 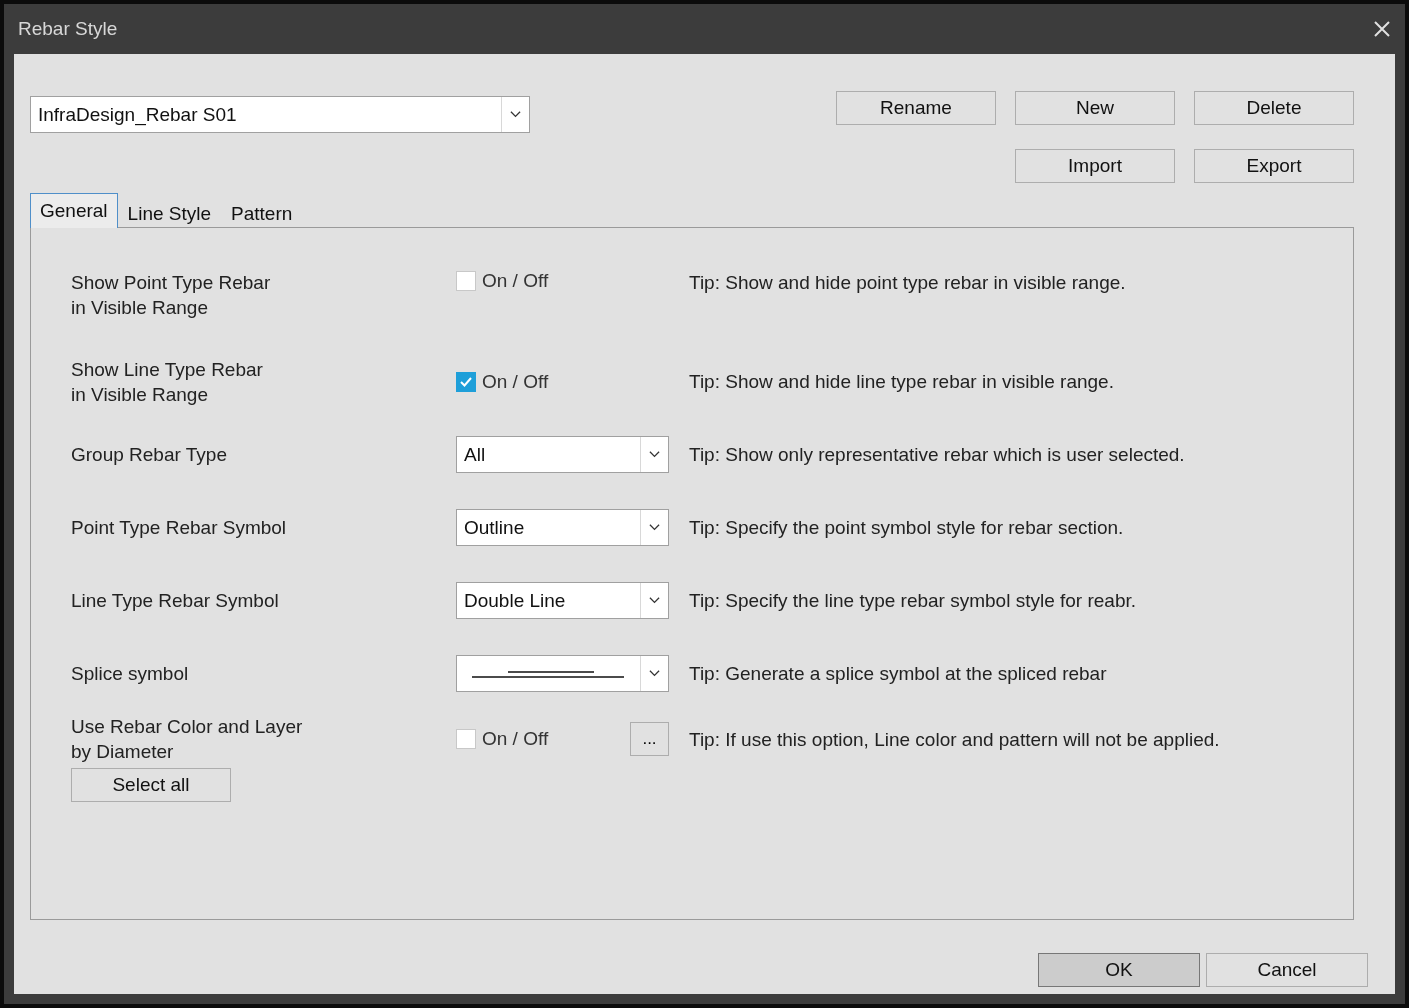 What do you see at coordinates (74, 210) in the screenshot?
I see `tab: General` at bounding box center [74, 210].